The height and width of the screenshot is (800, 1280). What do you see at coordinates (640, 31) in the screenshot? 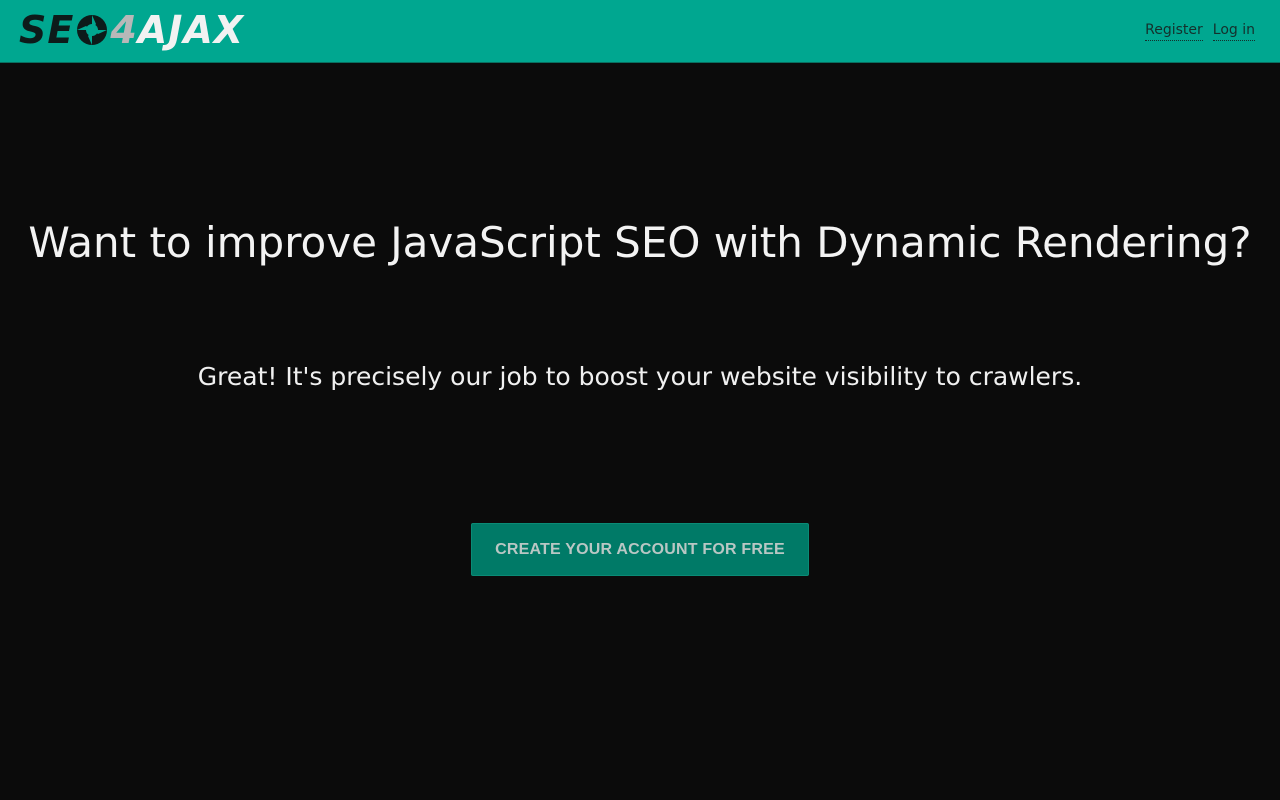
I see `top-header: SE 4 AJAX Register Log in` at bounding box center [640, 31].